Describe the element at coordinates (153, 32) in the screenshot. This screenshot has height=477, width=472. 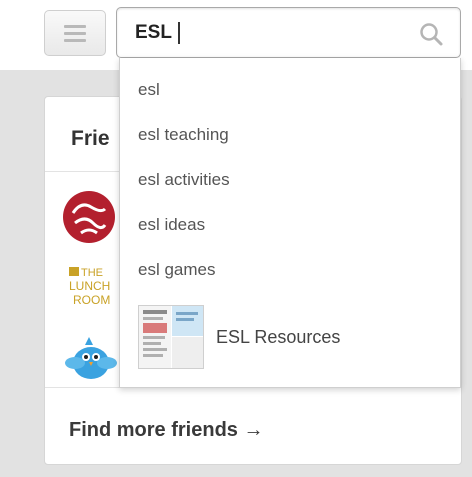
I see `search-input-value: ESL` at that location.